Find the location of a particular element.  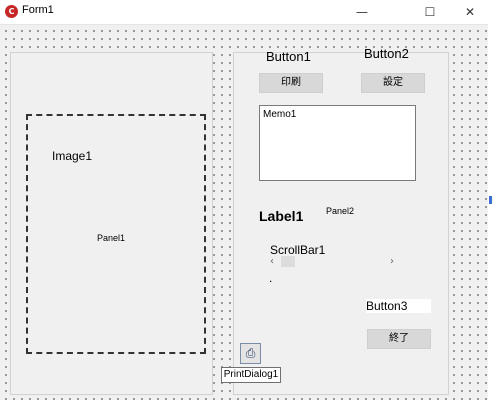

button1-caption: Button1 is located at coordinates (288, 56).